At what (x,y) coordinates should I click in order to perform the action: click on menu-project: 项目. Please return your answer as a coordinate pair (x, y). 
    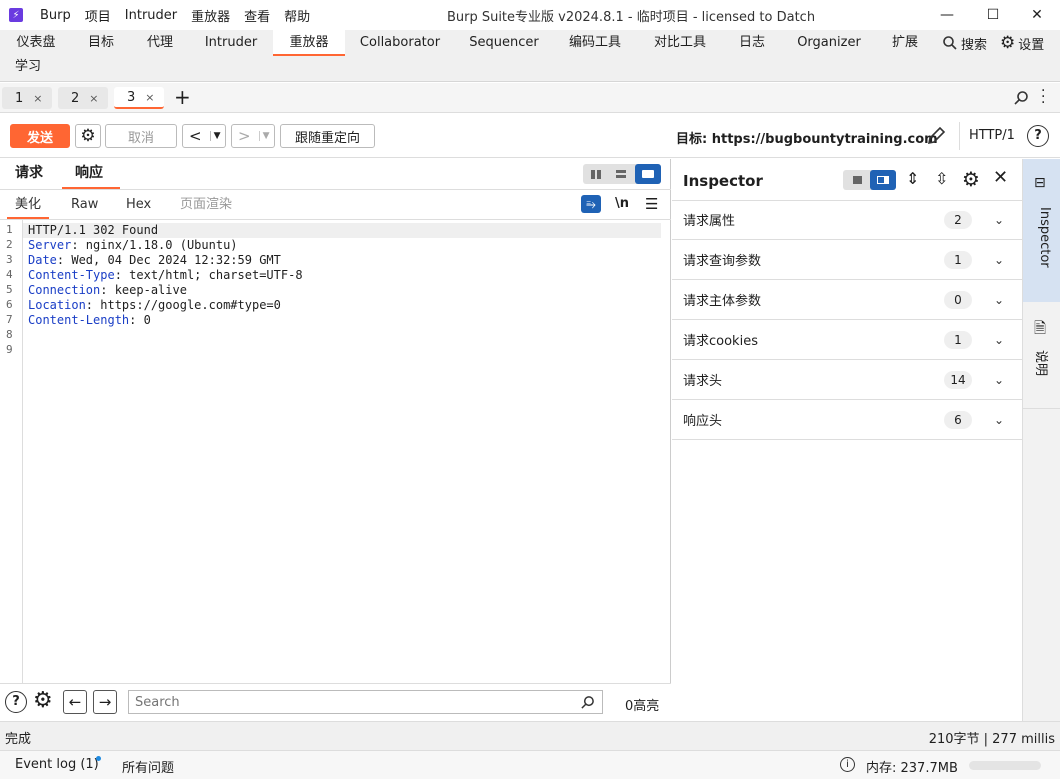
    Looking at the image, I should click on (98, 15).